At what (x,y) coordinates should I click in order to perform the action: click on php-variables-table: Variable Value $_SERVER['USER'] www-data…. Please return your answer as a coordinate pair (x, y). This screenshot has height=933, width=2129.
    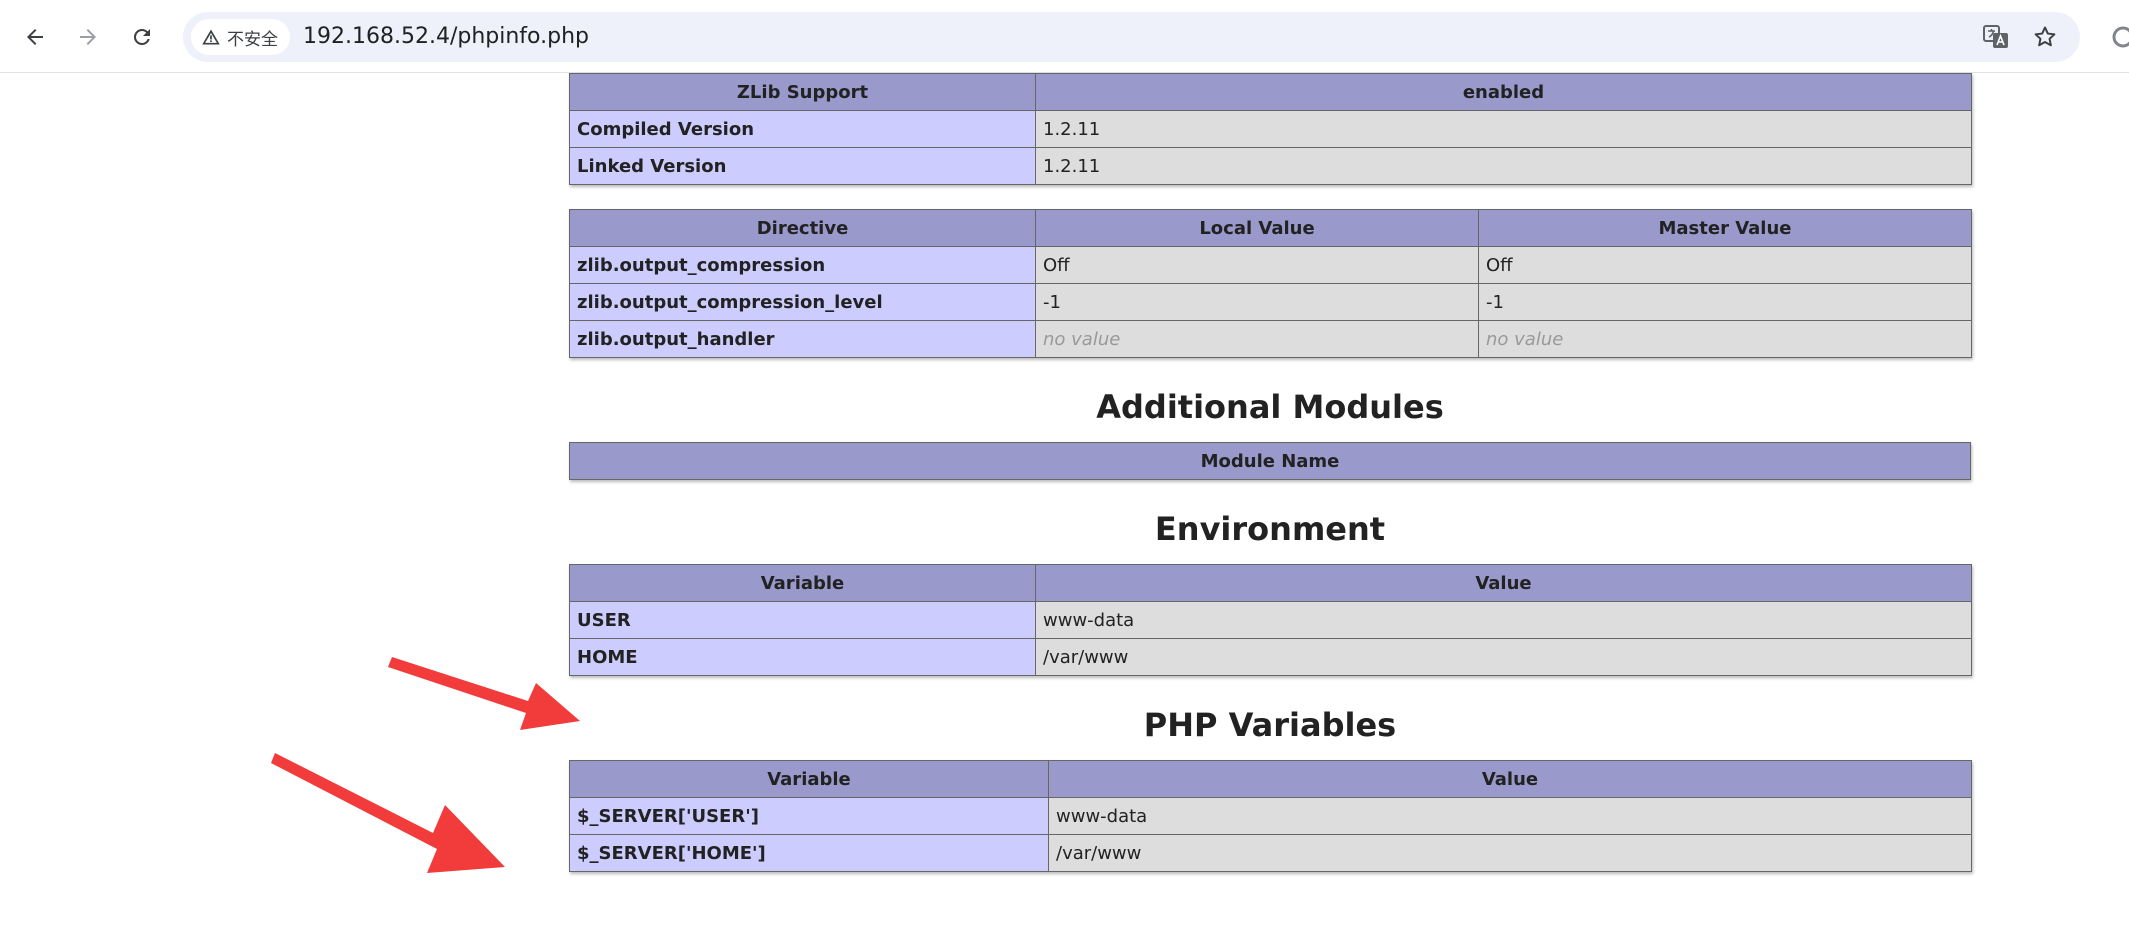
    Looking at the image, I should click on (1270, 816).